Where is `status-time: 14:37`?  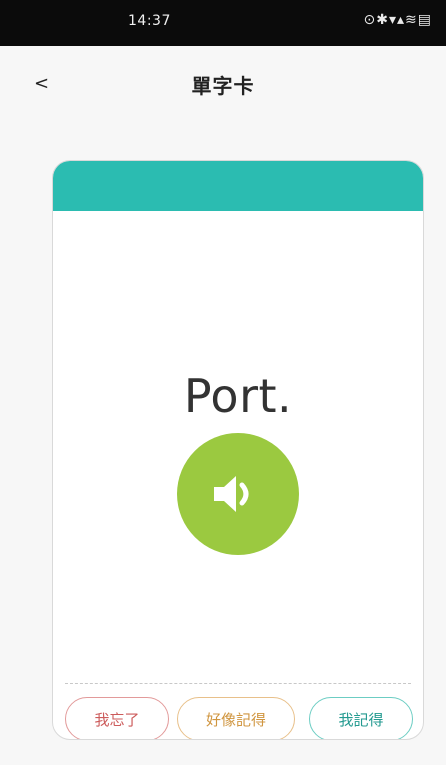 status-time: 14:37 is located at coordinates (149, 21).